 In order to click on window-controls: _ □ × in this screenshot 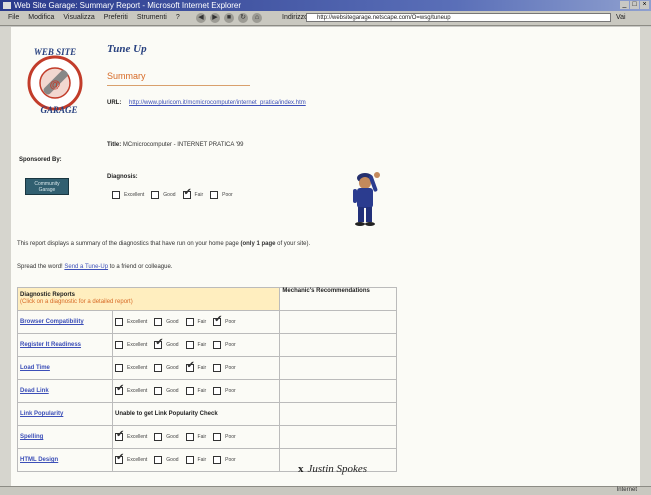, I will do `click(634, 5)`.